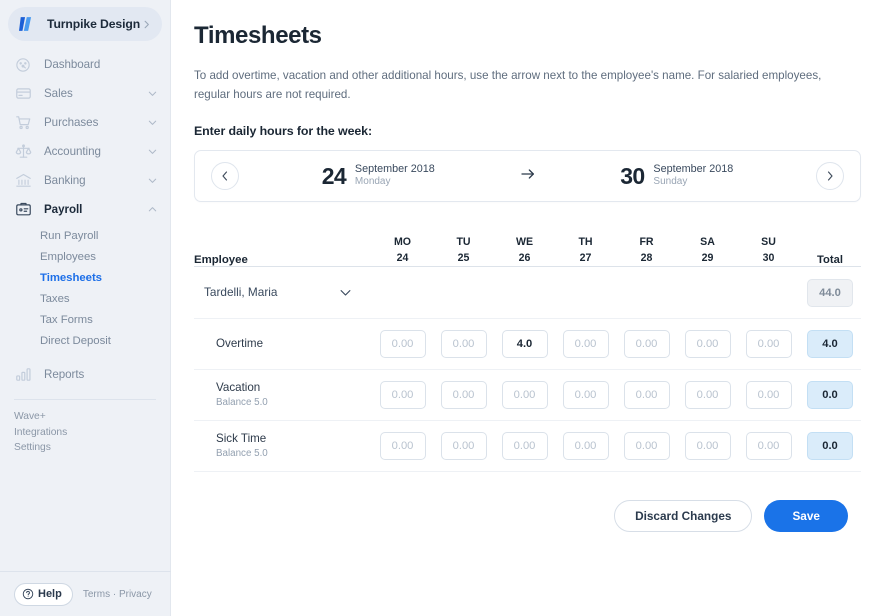 The width and height of the screenshot is (879, 616). I want to click on sidebar-label: Dashboard, so click(72, 64).